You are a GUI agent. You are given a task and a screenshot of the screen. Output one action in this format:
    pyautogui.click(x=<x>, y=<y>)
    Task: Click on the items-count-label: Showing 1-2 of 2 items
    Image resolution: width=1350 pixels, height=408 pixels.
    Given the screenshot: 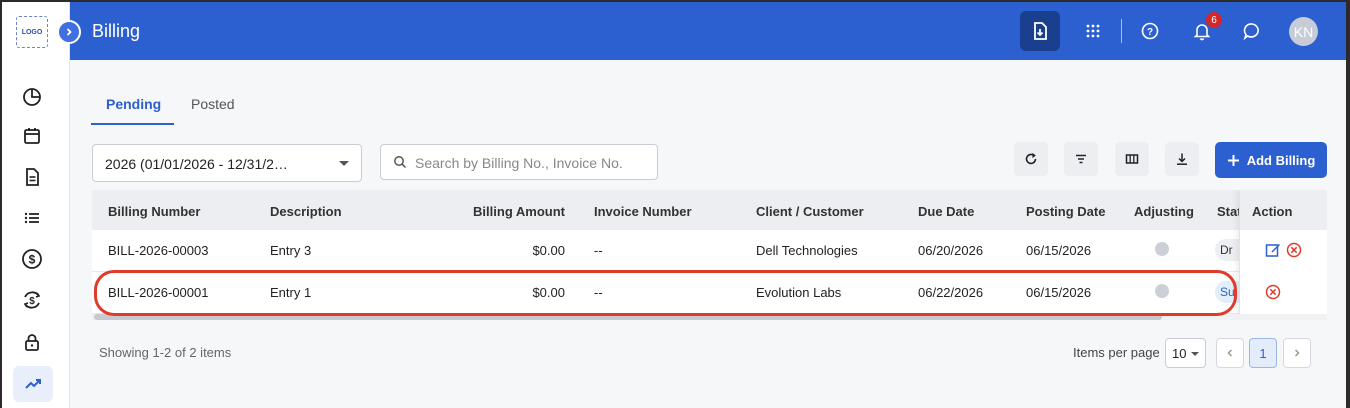 What is the action you would take?
    pyautogui.click(x=165, y=352)
    